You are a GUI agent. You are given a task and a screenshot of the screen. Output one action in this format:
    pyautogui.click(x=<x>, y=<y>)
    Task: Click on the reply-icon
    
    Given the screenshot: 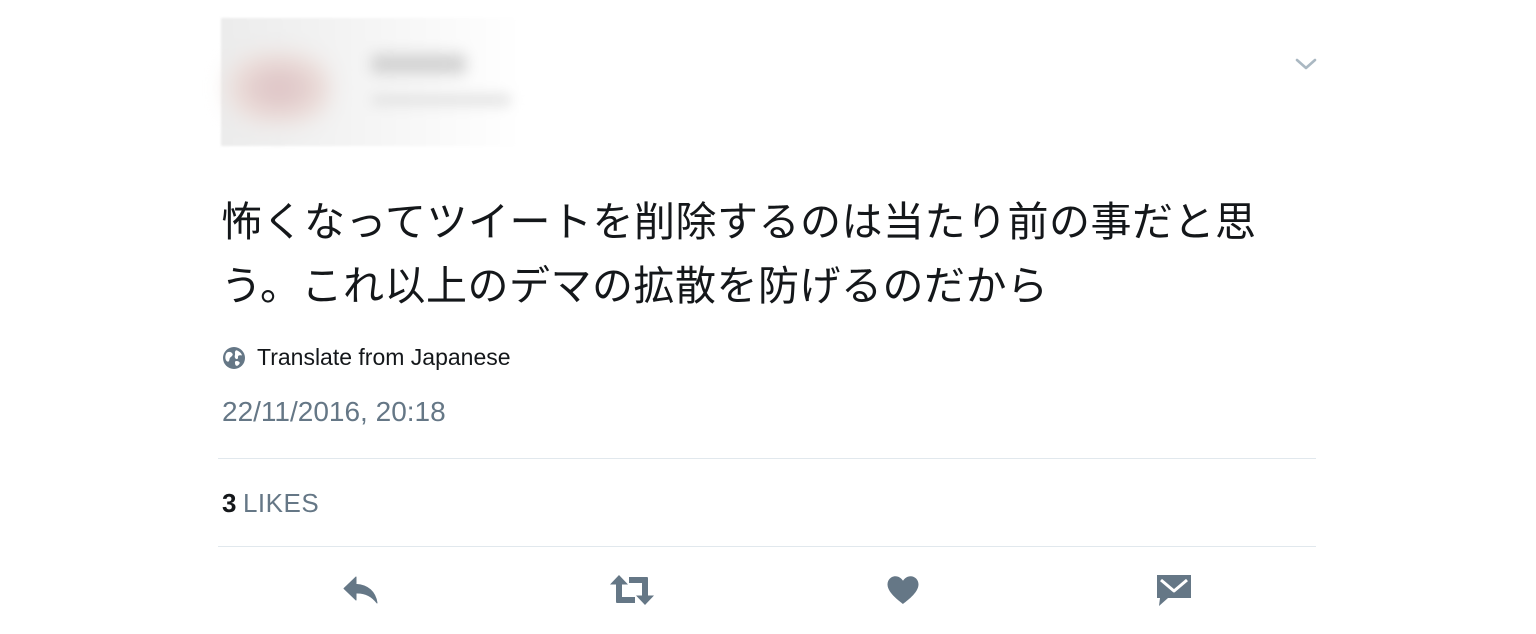 What is the action you would take?
    pyautogui.click(x=360, y=590)
    